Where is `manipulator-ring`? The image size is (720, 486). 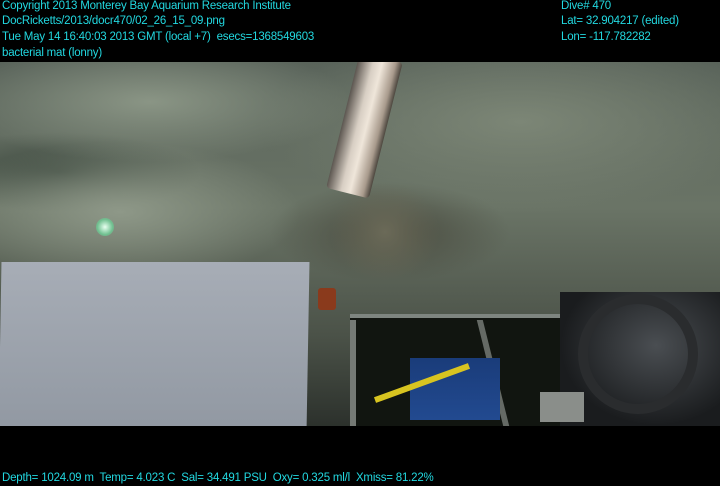
manipulator-ring is located at coordinates (638, 354).